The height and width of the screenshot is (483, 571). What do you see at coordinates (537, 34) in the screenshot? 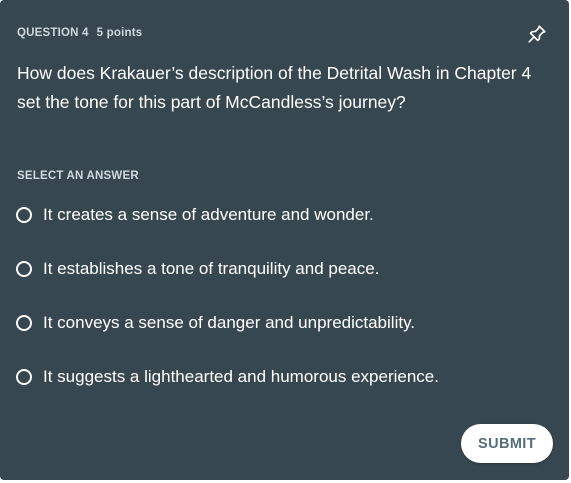
I see `pin-icon` at bounding box center [537, 34].